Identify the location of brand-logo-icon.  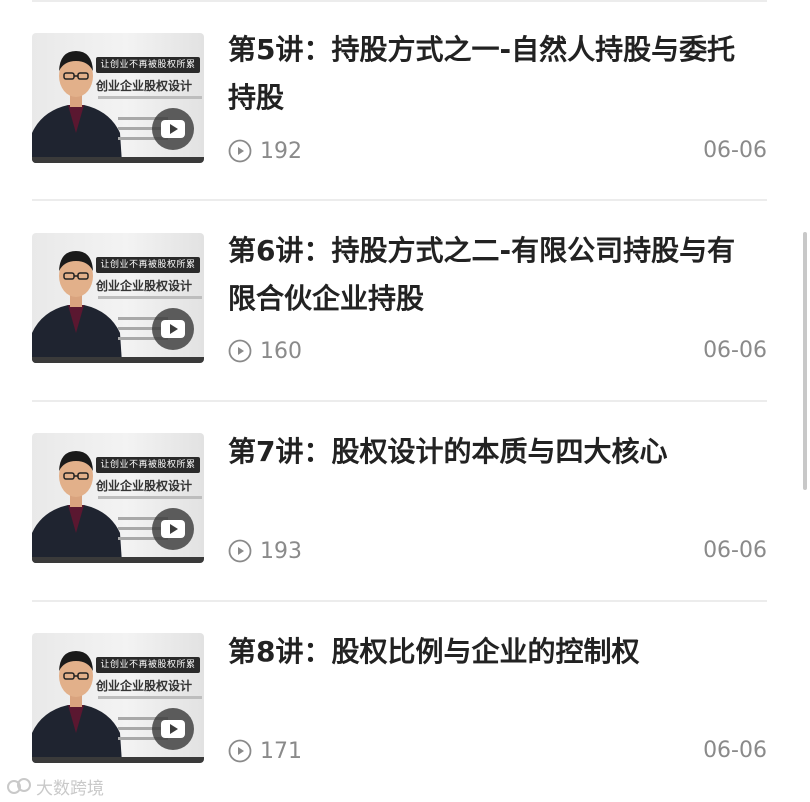
(19, 786).